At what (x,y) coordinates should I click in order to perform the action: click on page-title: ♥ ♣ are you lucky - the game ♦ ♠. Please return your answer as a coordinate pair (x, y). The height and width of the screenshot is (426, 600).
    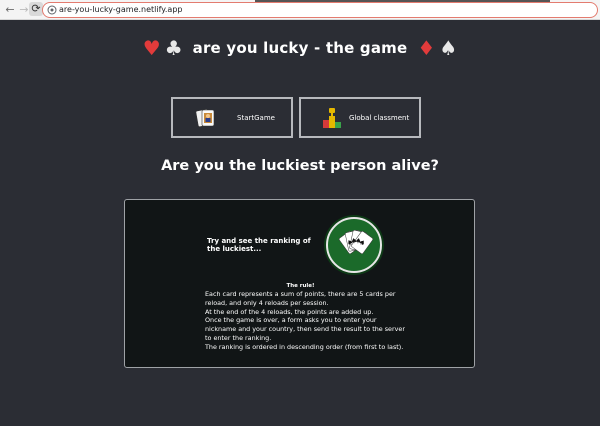
    Looking at the image, I should click on (300, 48).